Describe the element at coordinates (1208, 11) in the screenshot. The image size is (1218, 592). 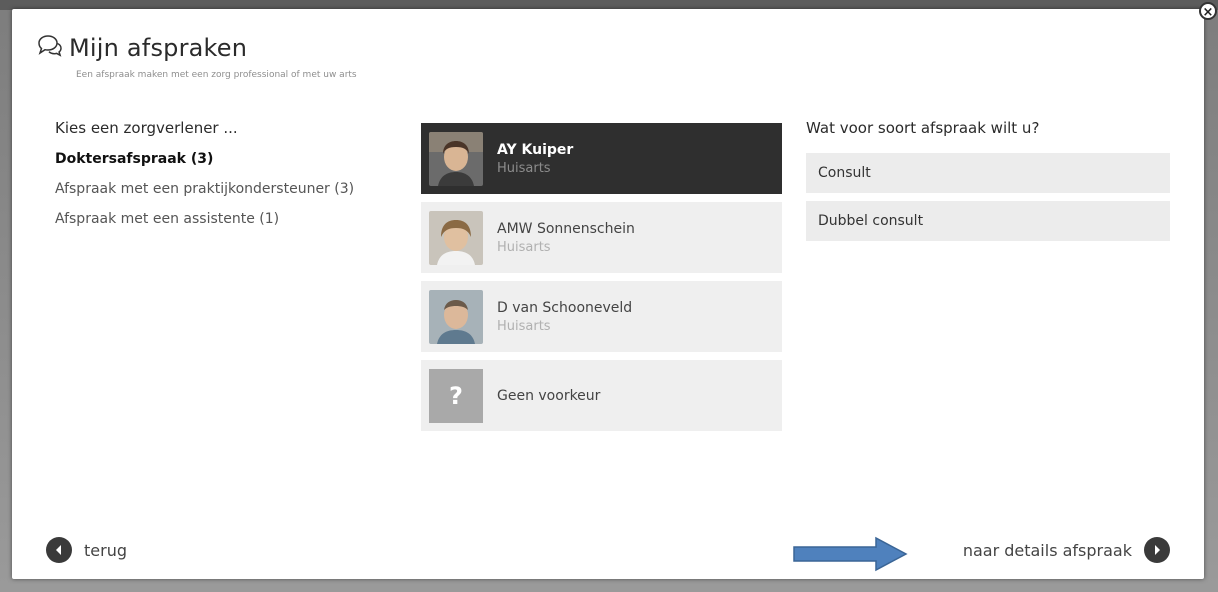
I see `close-icon: ×` at that location.